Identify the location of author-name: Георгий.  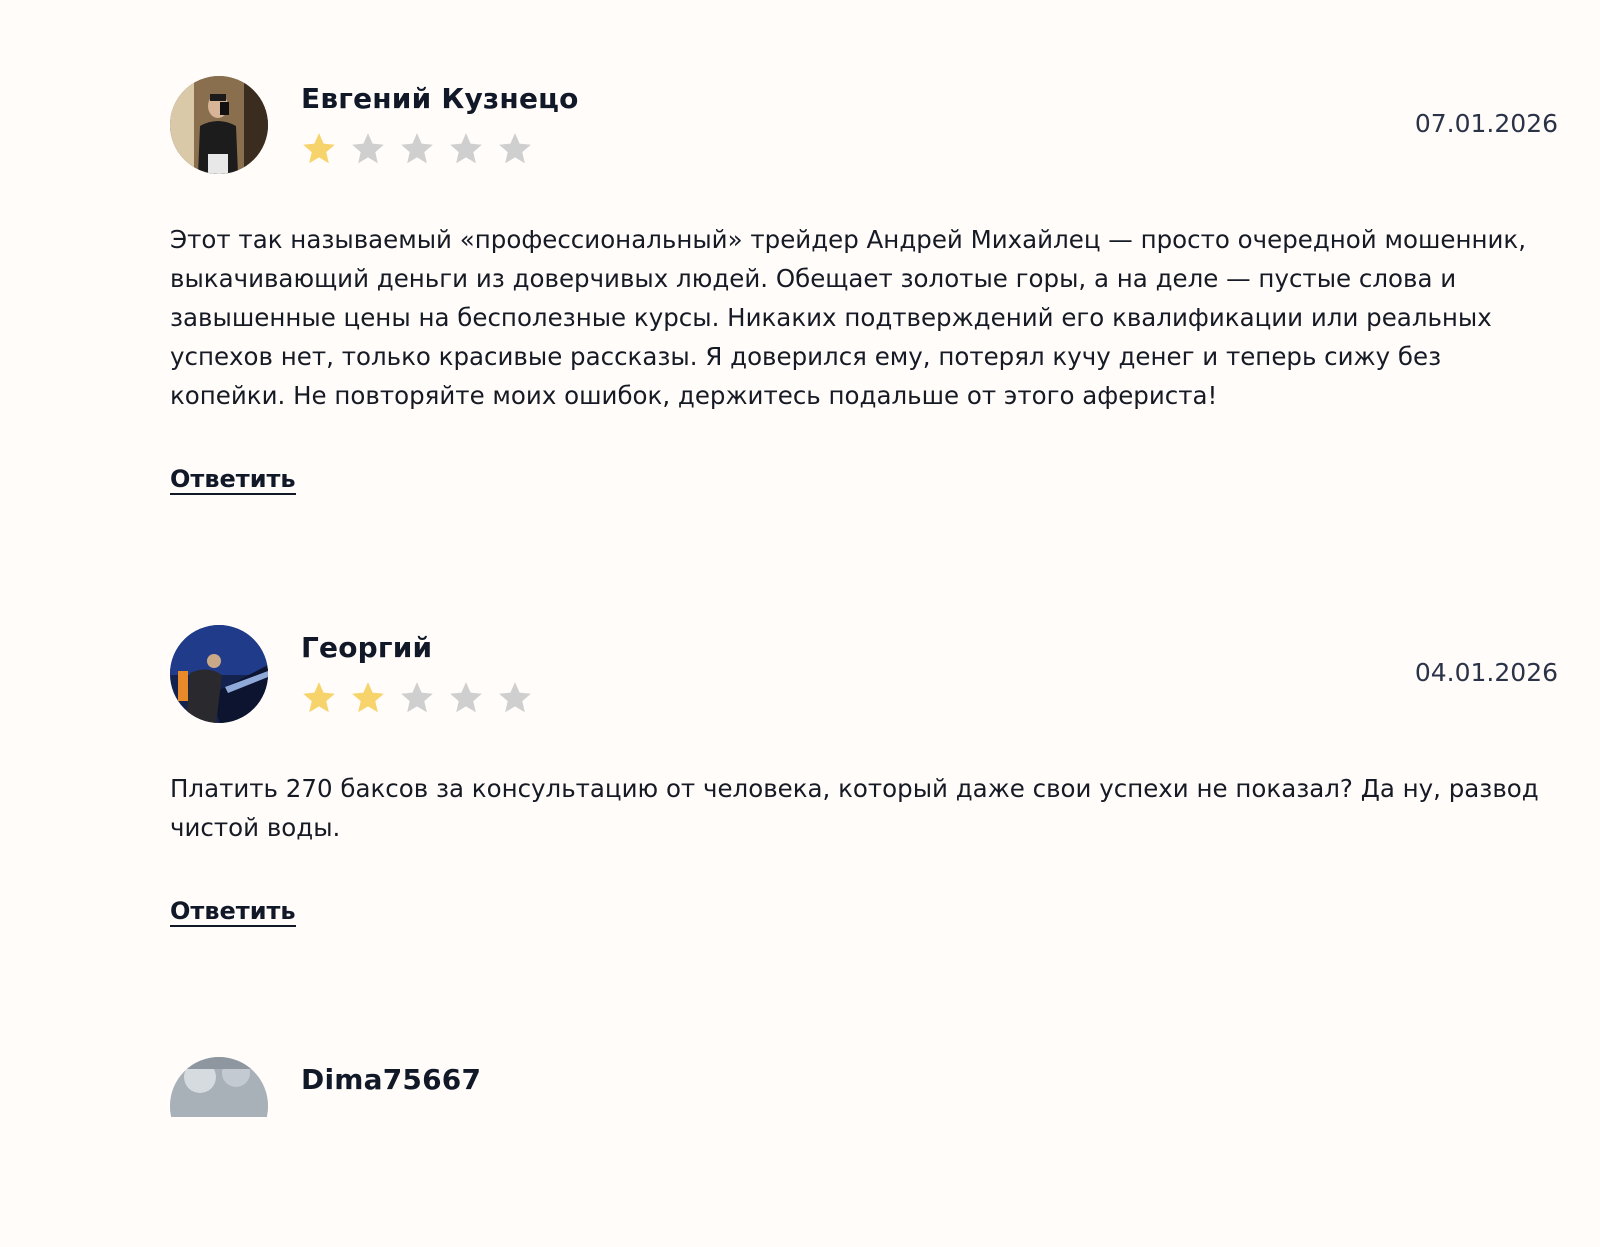
(367, 647).